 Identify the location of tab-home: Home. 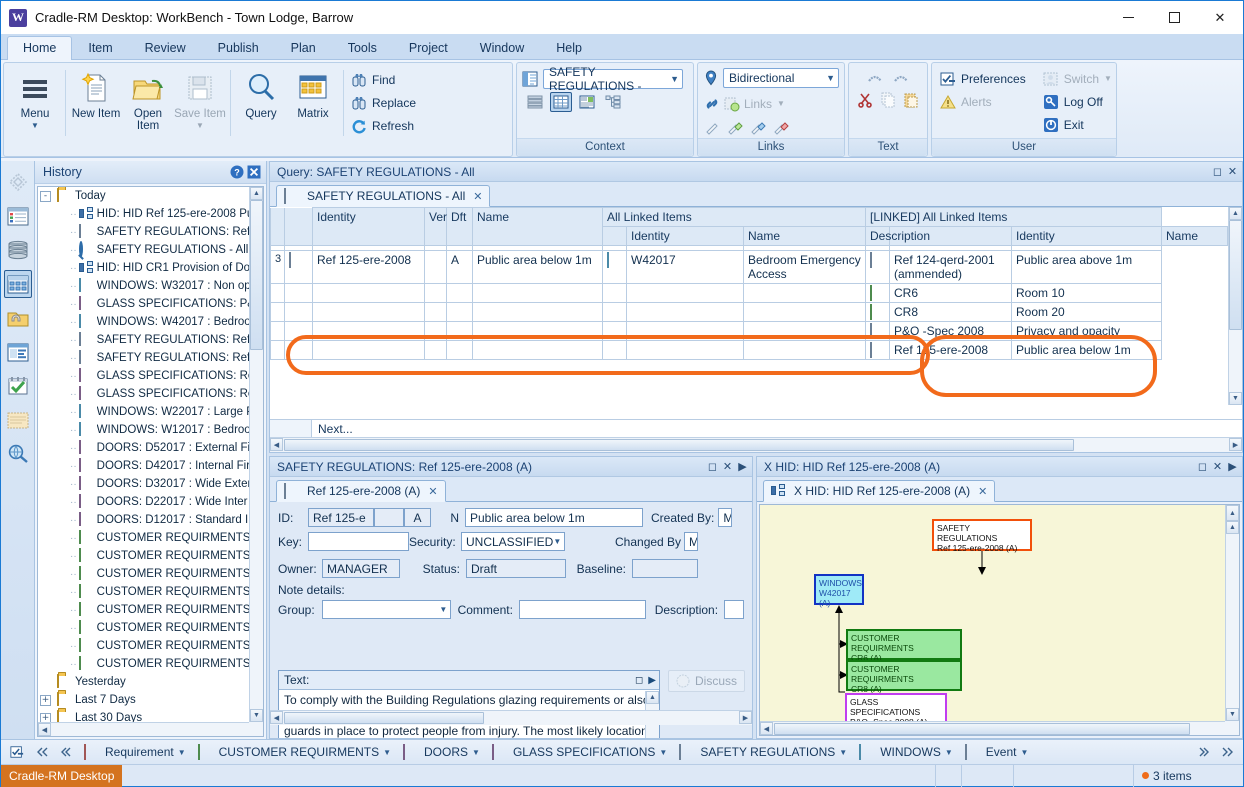
(40, 48).